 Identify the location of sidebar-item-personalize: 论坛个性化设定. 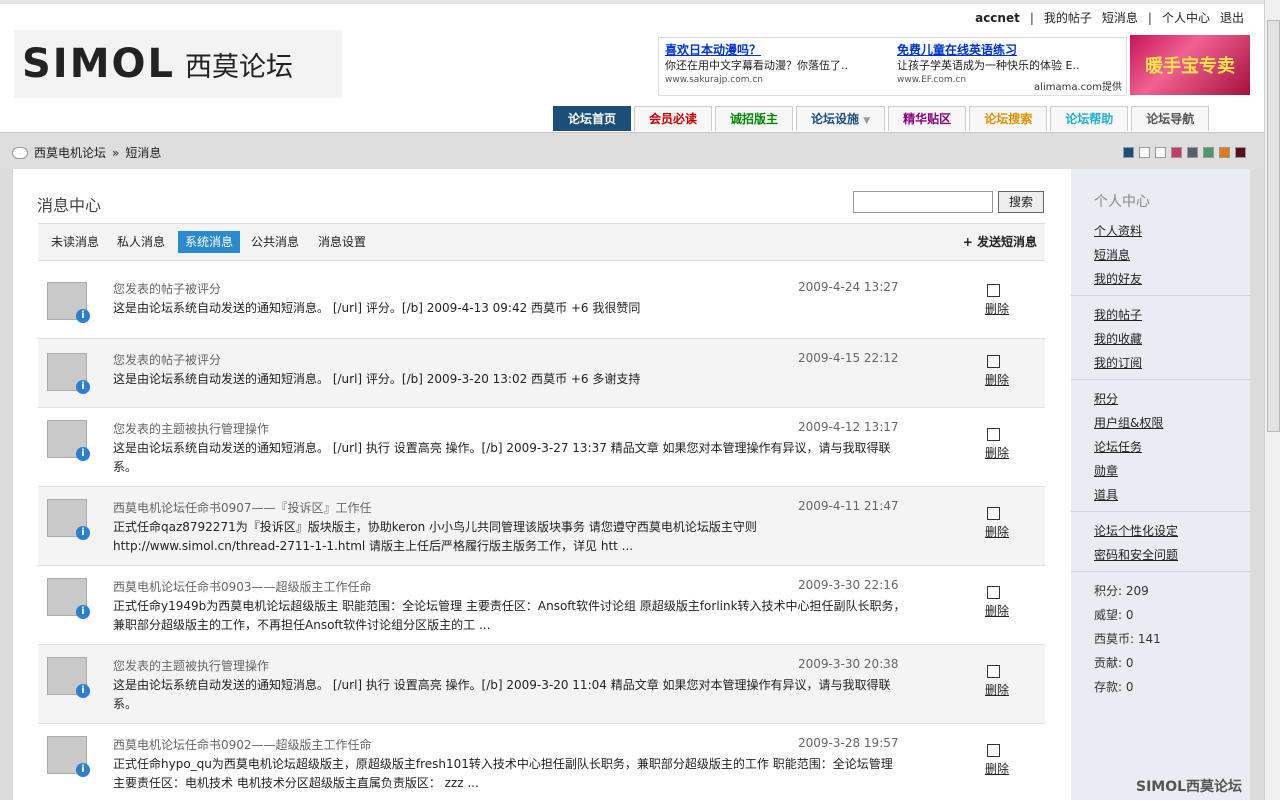
(1136, 531).